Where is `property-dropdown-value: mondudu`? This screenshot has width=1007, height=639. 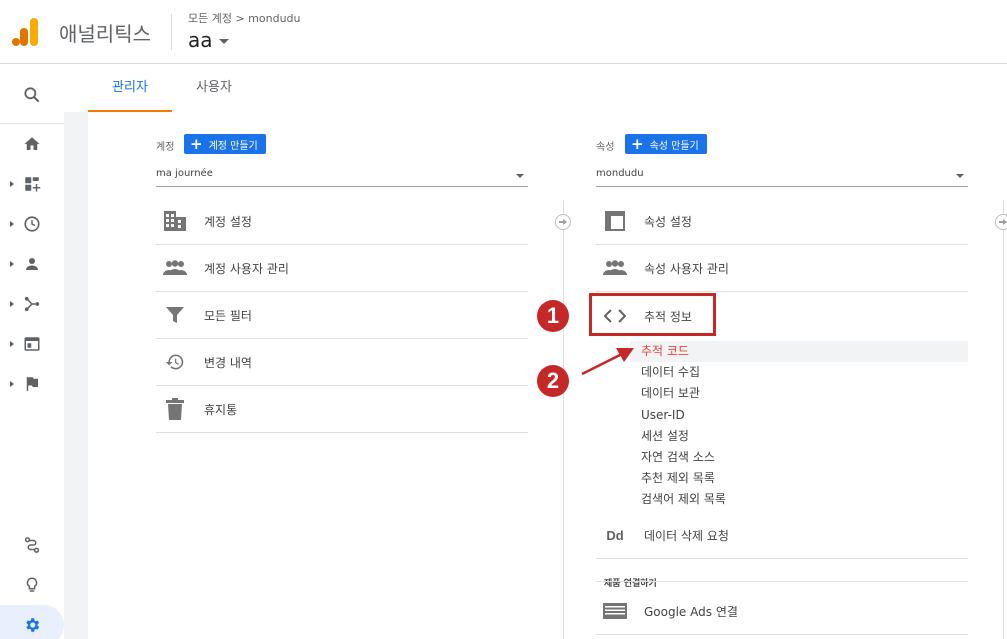 property-dropdown-value: mondudu is located at coordinates (620, 173).